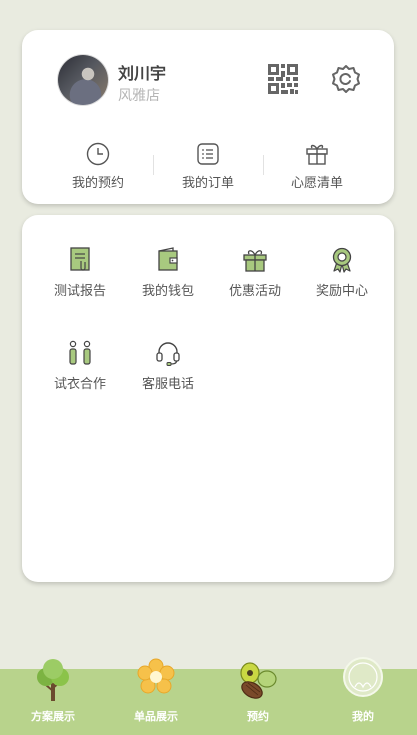  I want to click on tree-icon, so click(53, 680).